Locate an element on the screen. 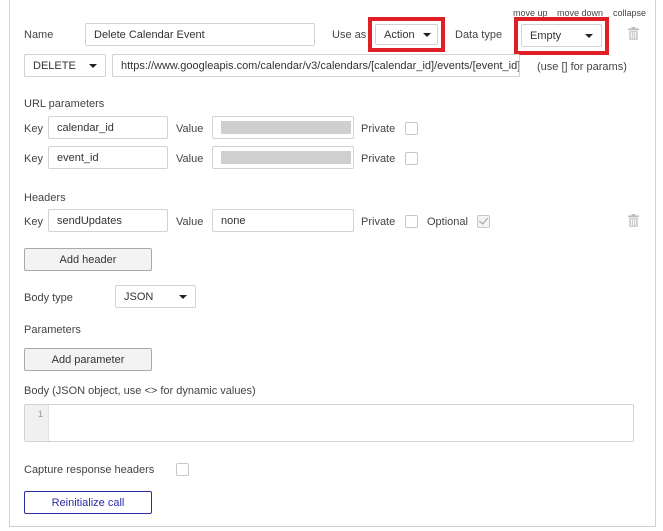  collapse-link: collapse is located at coordinates (629, 13).